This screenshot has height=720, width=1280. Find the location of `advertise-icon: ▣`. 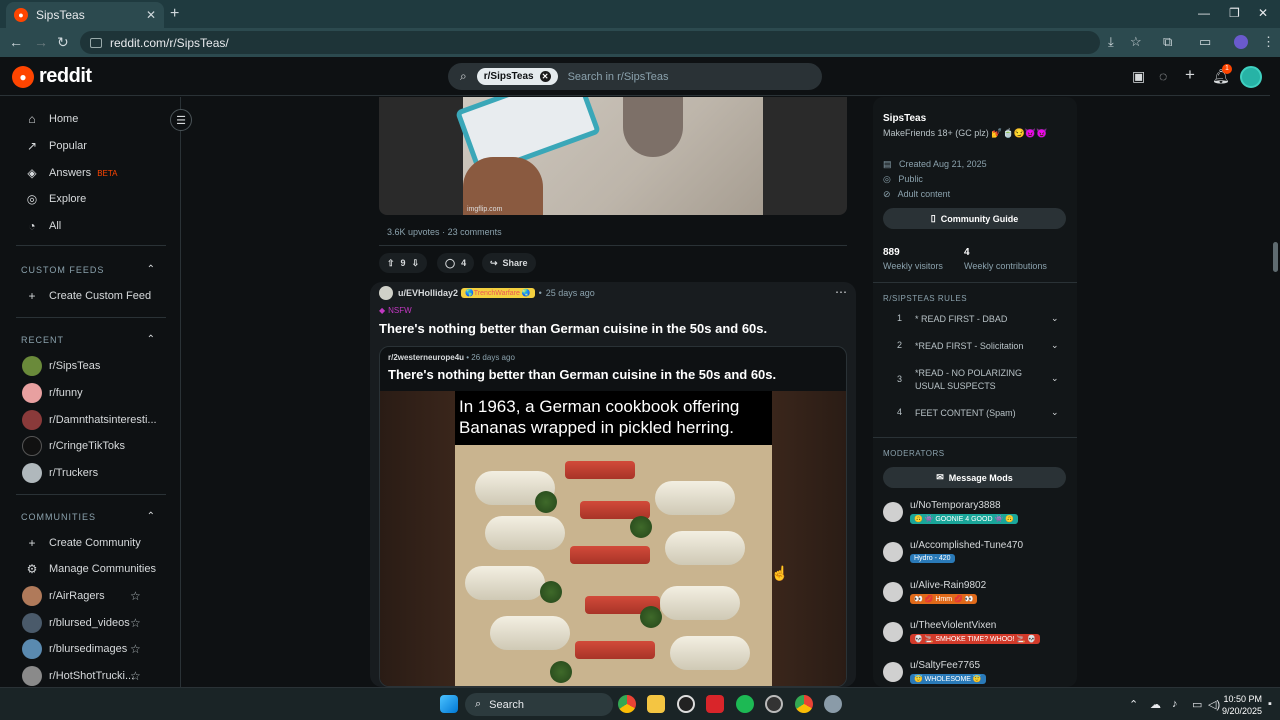

advertise-icon: ▣ is located at coordinates (1138, 76).